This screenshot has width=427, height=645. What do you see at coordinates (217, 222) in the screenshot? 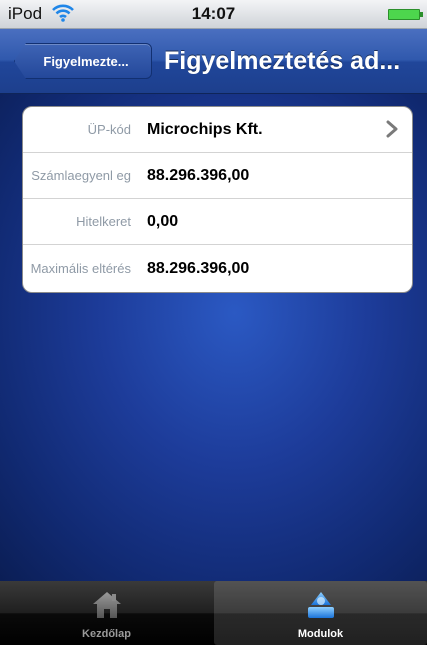
I see `detail-row-hitelkeret: Hitelkeret 0,00` at bounding box center [217, 222].